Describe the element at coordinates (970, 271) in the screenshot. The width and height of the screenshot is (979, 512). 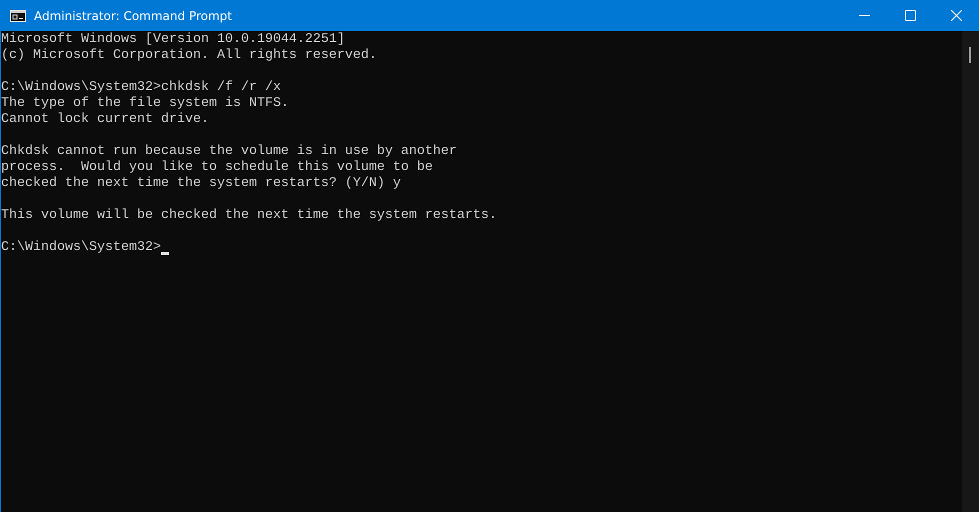
I see `scrollbar` at that location.